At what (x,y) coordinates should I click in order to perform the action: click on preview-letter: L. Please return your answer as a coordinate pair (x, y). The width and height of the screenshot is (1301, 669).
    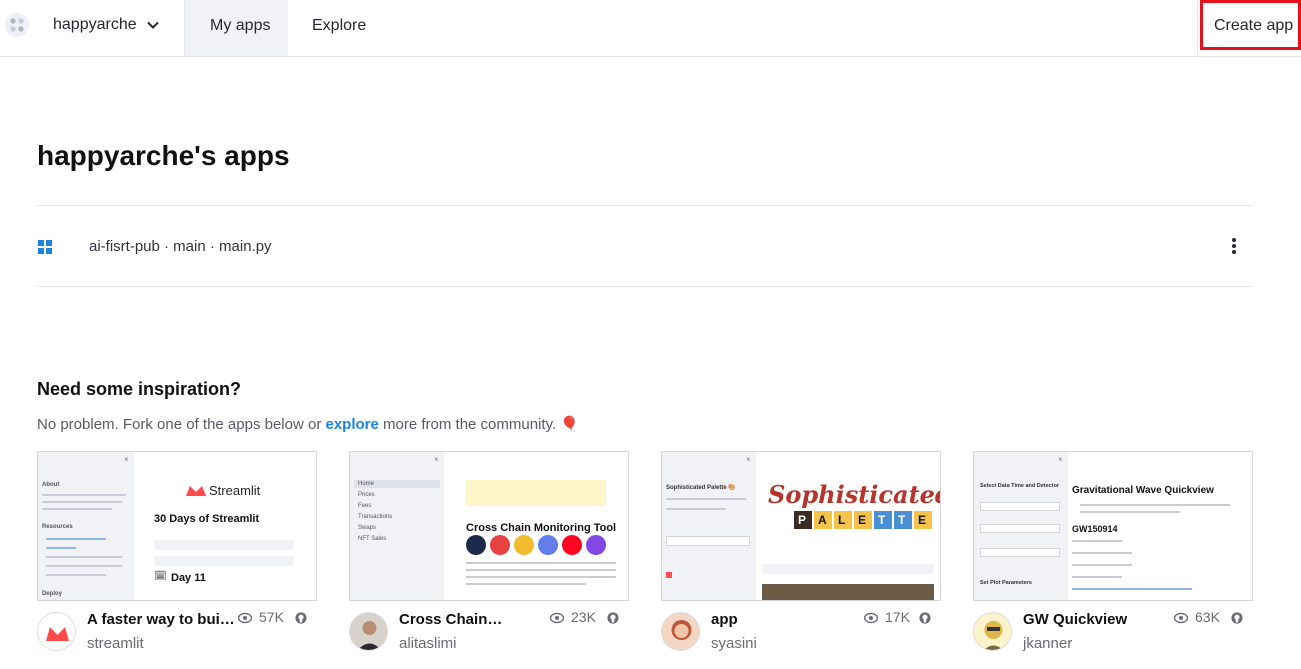
    Looking at the image, I should click on (842, 520).